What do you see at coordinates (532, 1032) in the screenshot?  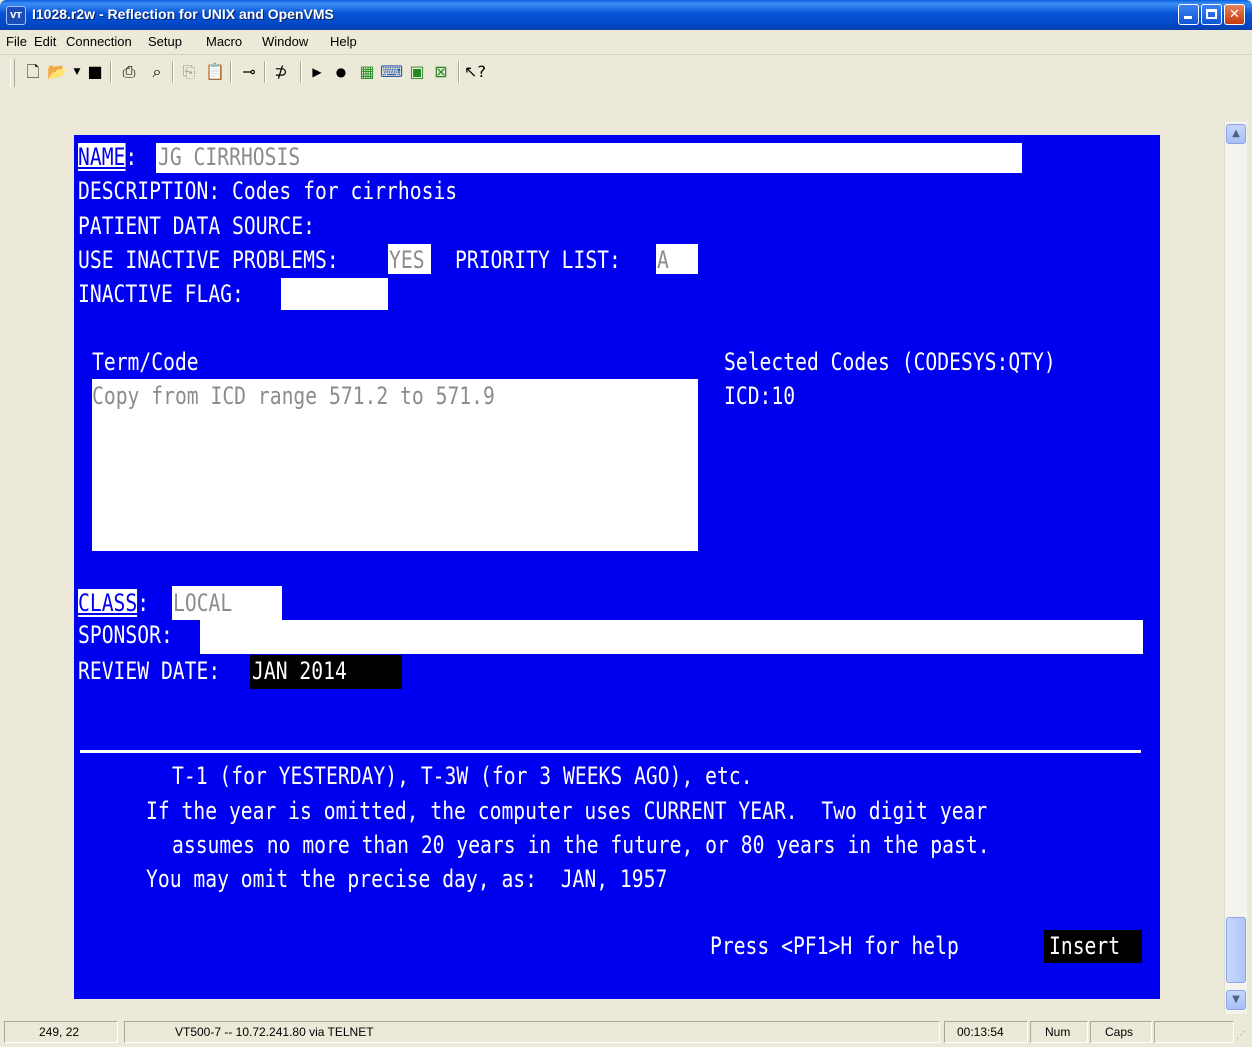 I see `connection-status: VT500-7 -- 10.72.241.80 via TELNET` at bounding box center [532, 1032].